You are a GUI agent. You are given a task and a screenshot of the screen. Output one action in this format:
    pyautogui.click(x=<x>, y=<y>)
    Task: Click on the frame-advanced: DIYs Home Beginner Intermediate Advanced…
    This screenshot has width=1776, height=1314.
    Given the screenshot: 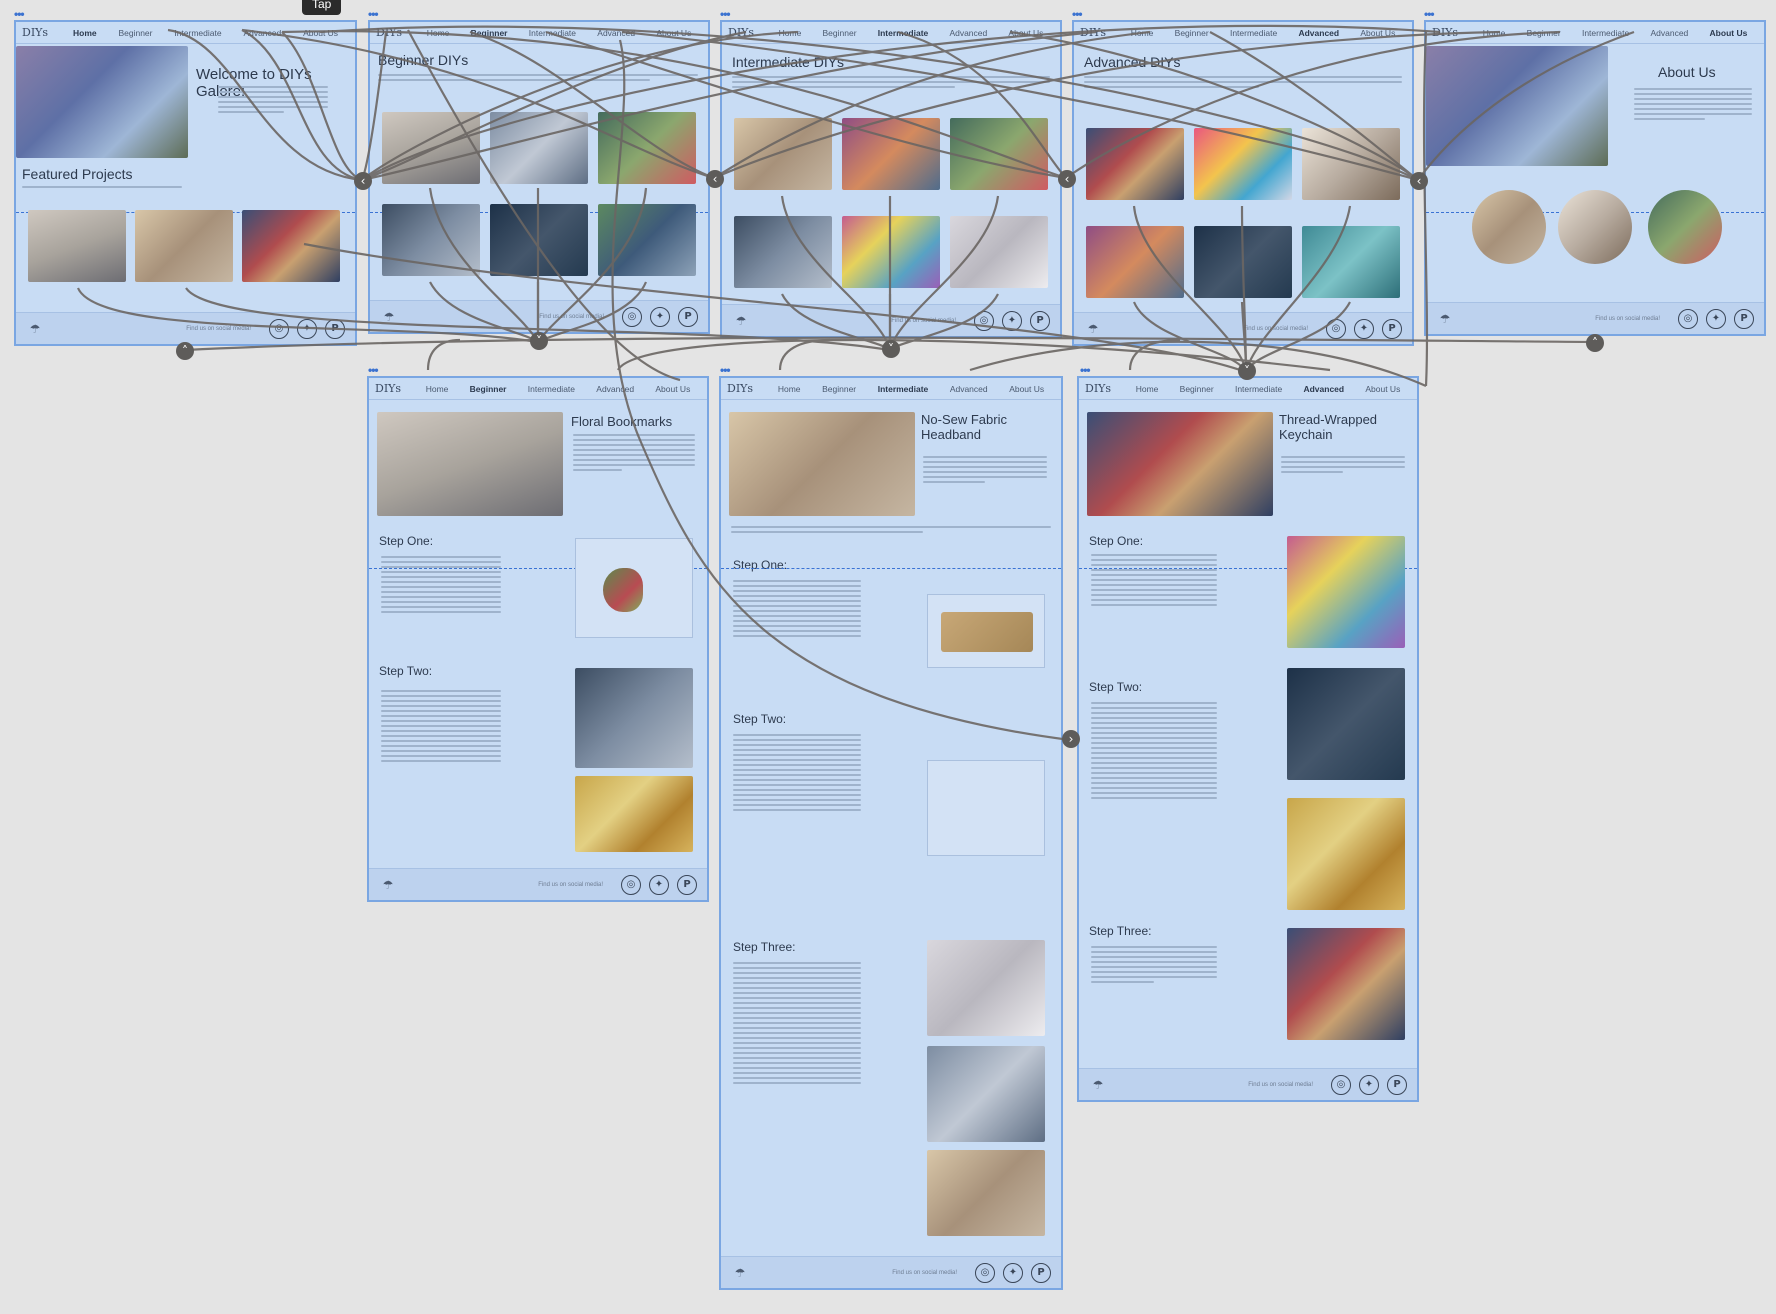 What is the action you would take?
    pyautogui.click(x=1243, y=183)
    